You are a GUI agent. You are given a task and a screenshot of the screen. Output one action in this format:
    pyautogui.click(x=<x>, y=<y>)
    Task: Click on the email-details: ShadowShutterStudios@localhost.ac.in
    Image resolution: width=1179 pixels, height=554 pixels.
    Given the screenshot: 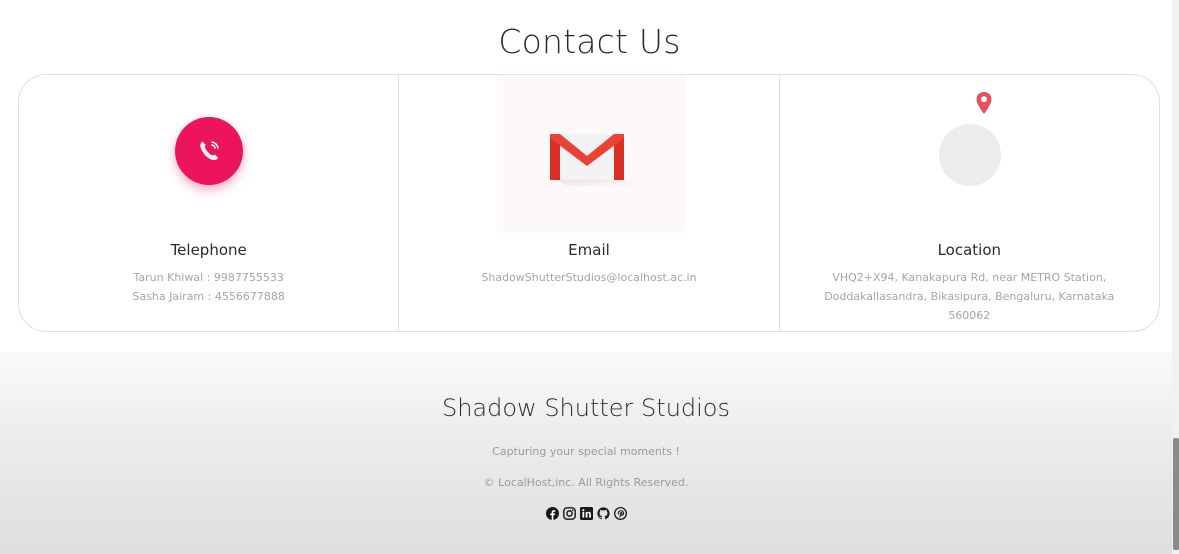 What is the action you would take?
    pyautogui.click(x=588, y=277)
    